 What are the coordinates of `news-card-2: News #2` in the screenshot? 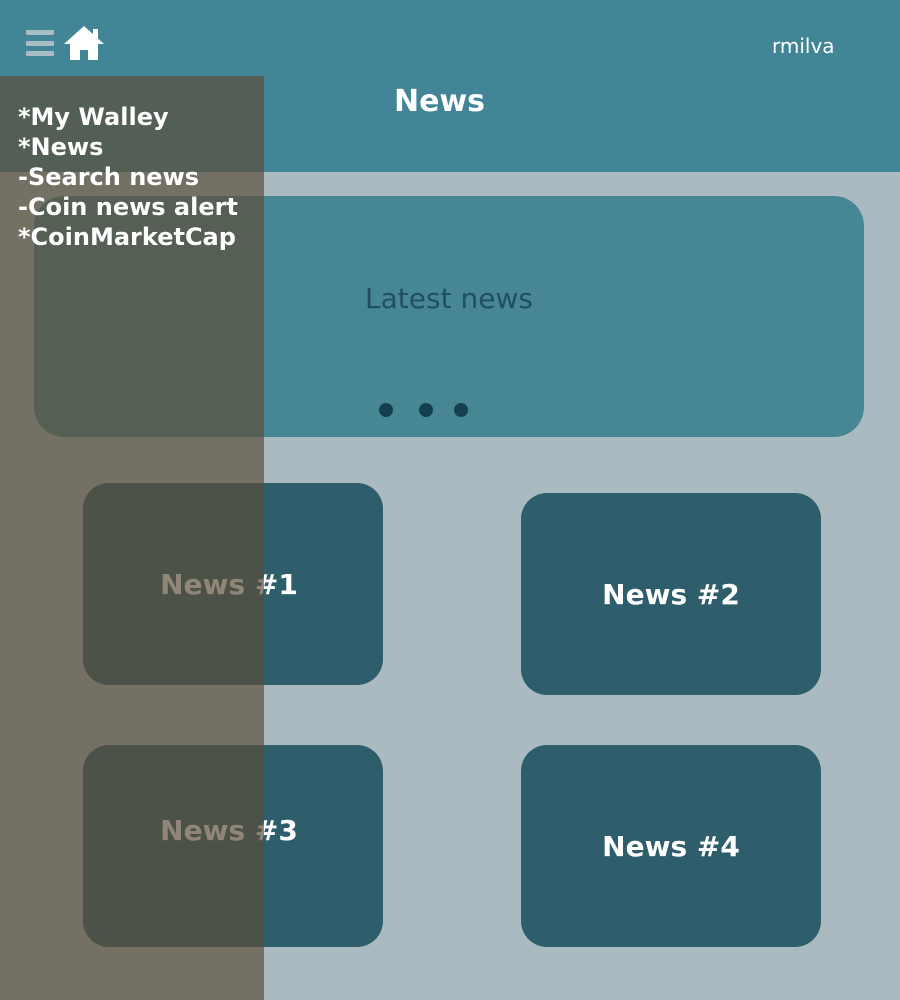 It's located at (671, 594).